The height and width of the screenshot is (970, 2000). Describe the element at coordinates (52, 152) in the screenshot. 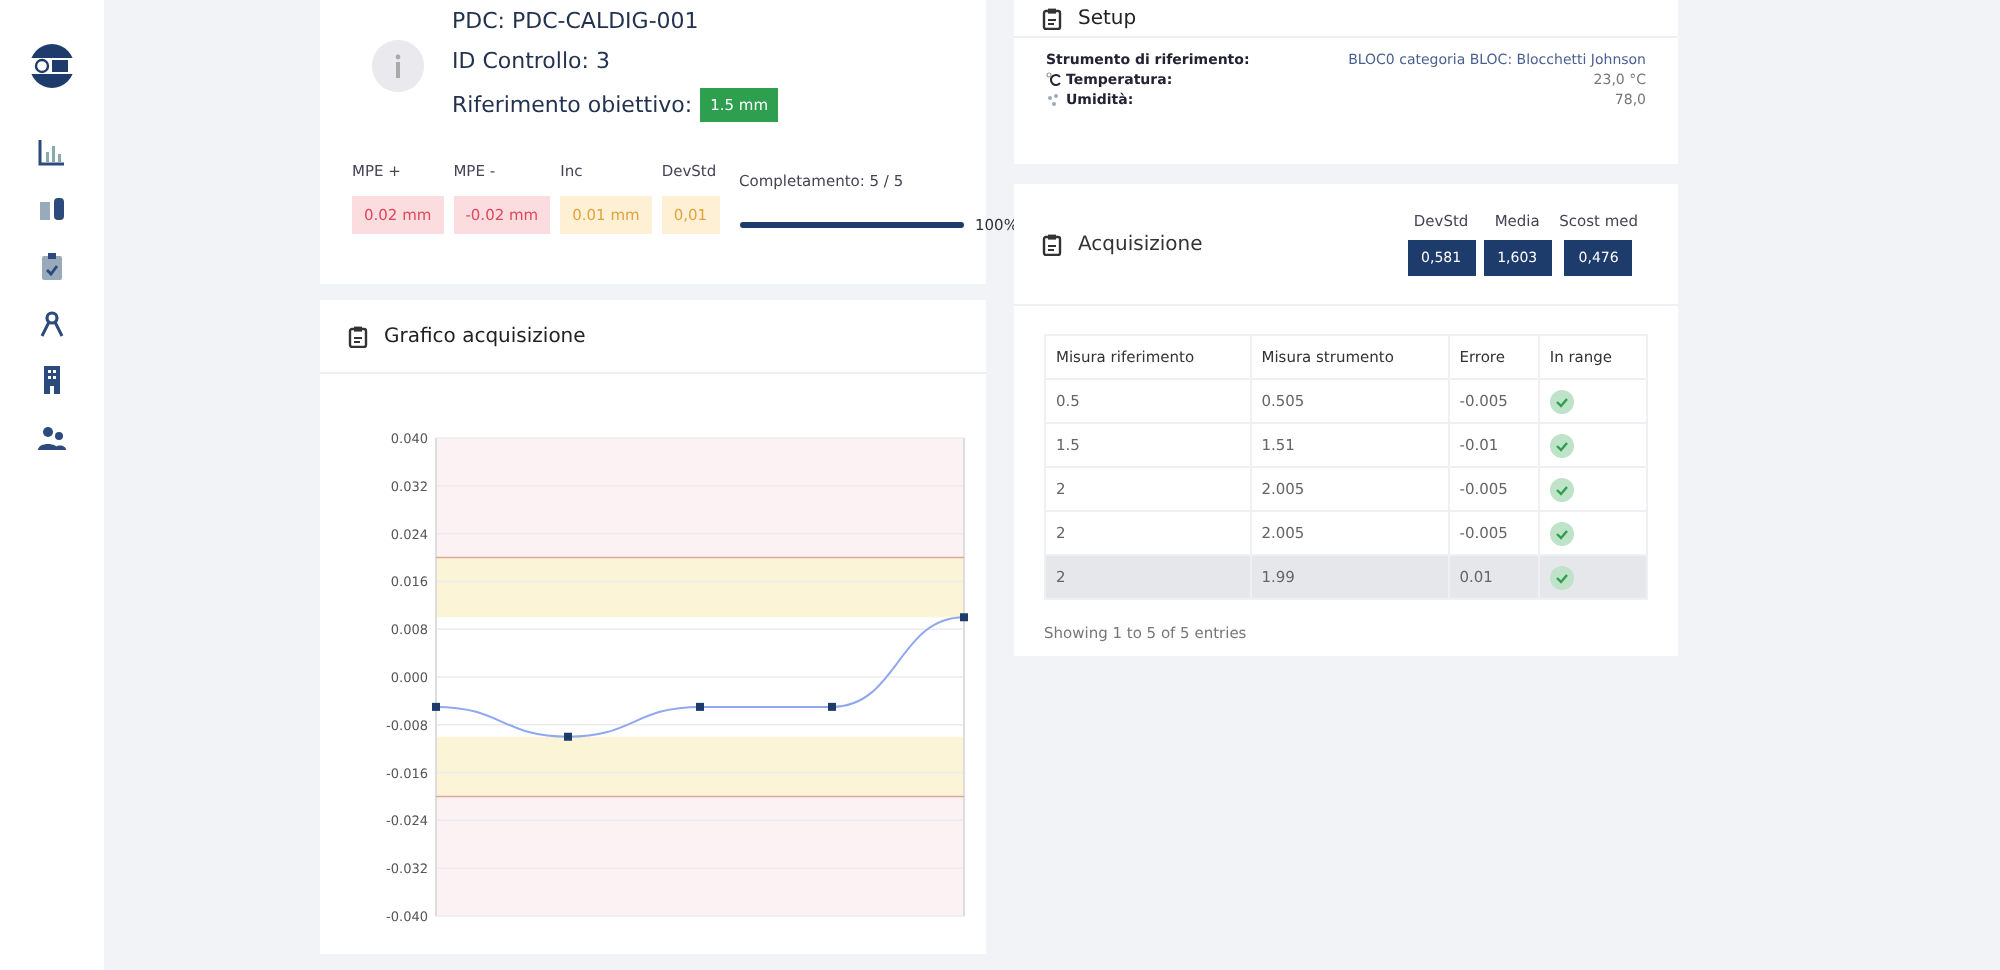

I see `bar-chart-icon` at that location.